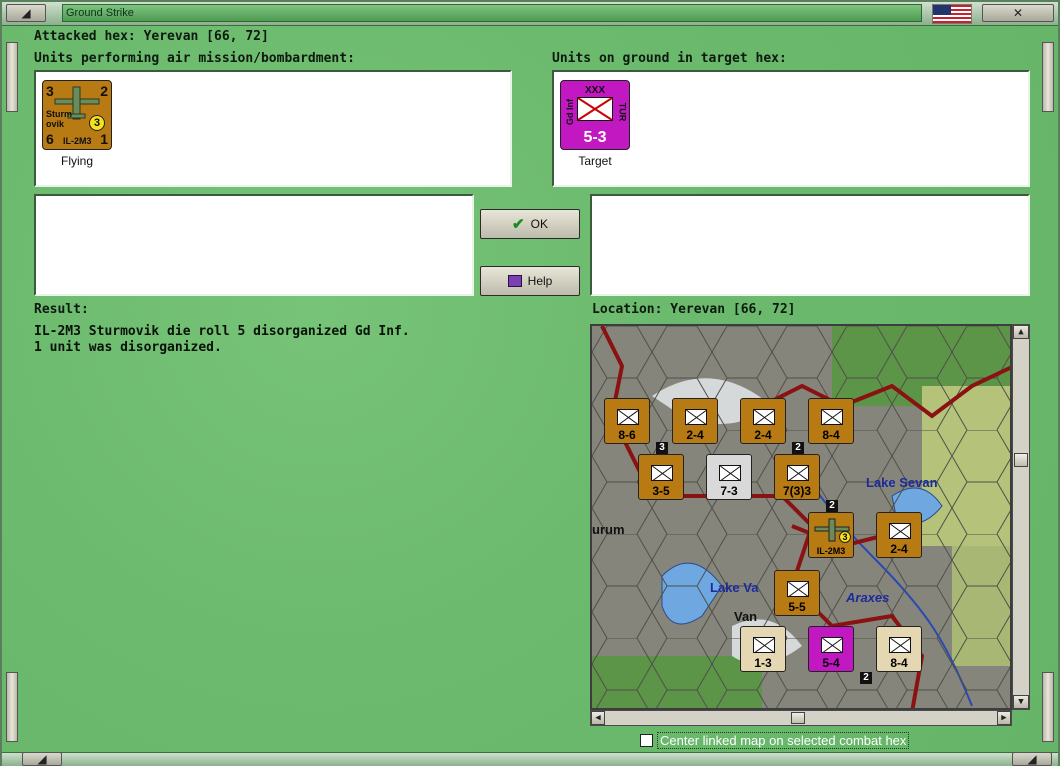  I want to click on left-resize-handle-bottom, so click(12, 707).